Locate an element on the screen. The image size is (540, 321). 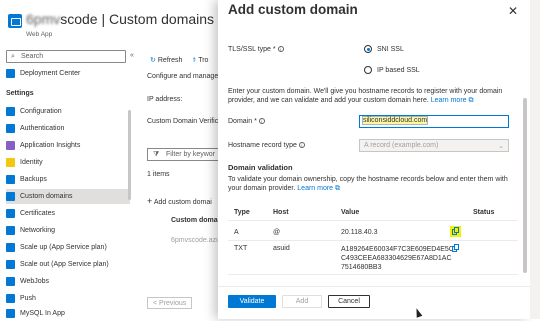
sidebar-item-application-insights: Application Insights is located at coordinates (68, 145).